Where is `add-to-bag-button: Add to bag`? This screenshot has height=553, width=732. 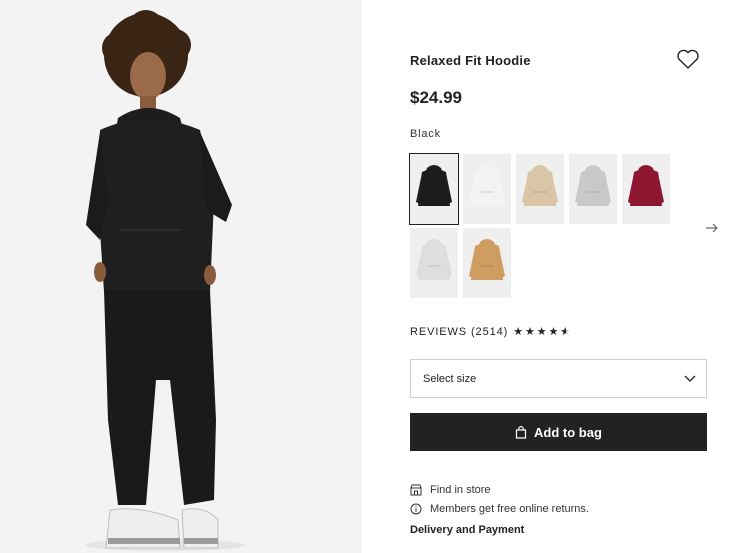
add-to-bag-button: Add to bag is located at coordinates (558, 432).